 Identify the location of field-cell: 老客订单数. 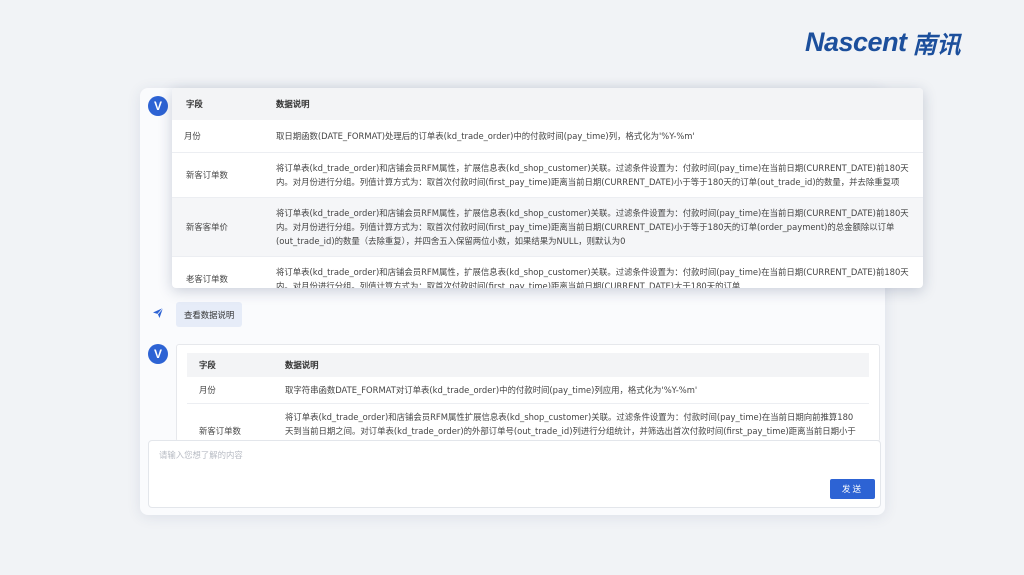
(218, 272).